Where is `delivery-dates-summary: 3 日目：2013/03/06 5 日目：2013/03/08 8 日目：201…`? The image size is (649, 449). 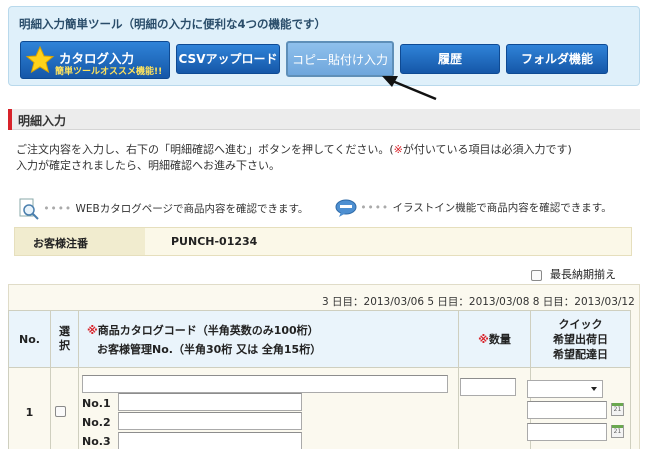
delivery-dates-summary: 3 日目：2013/03/06 5 日目：2013/03/08 8 日目：201… is located at coordinates (478, 302).